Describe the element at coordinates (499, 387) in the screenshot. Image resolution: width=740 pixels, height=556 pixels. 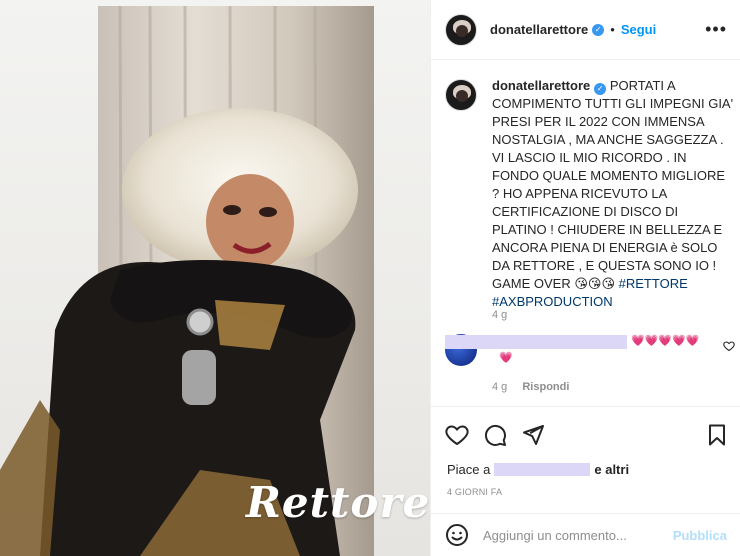
I see `comment-timestamp: 4 g` at that location.